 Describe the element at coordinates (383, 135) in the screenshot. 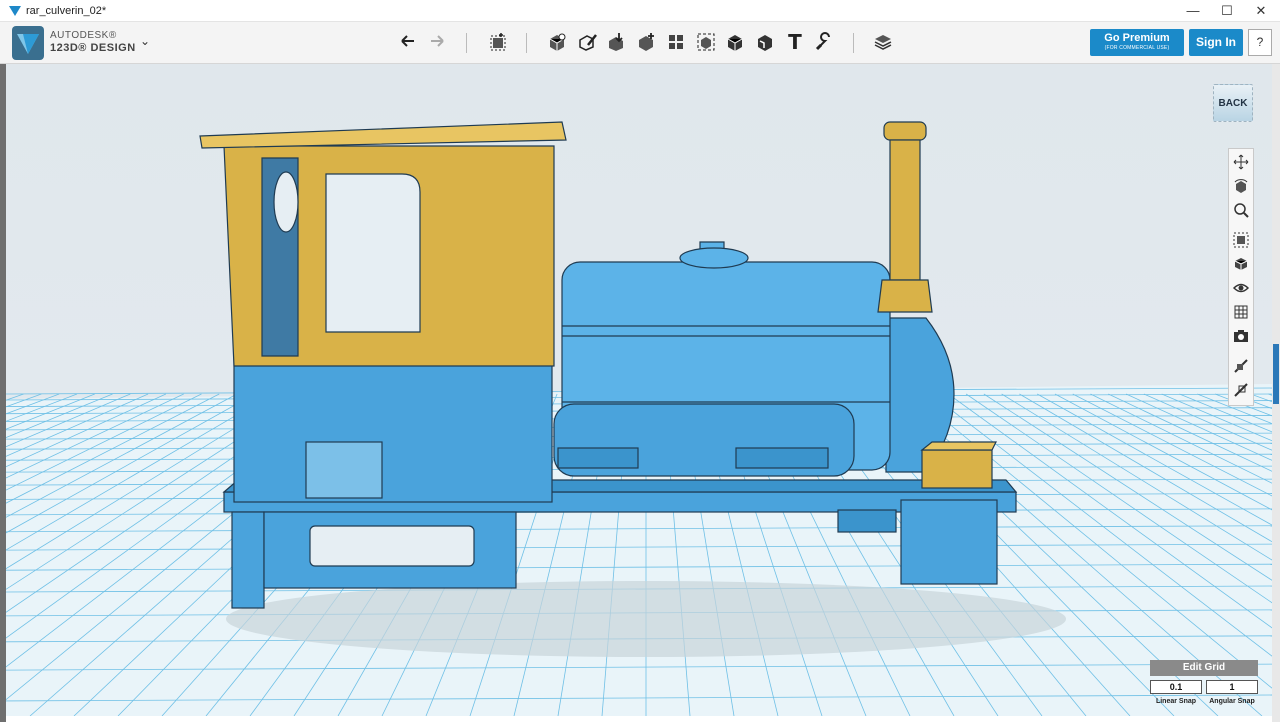

I see `cab-roof` at that location.